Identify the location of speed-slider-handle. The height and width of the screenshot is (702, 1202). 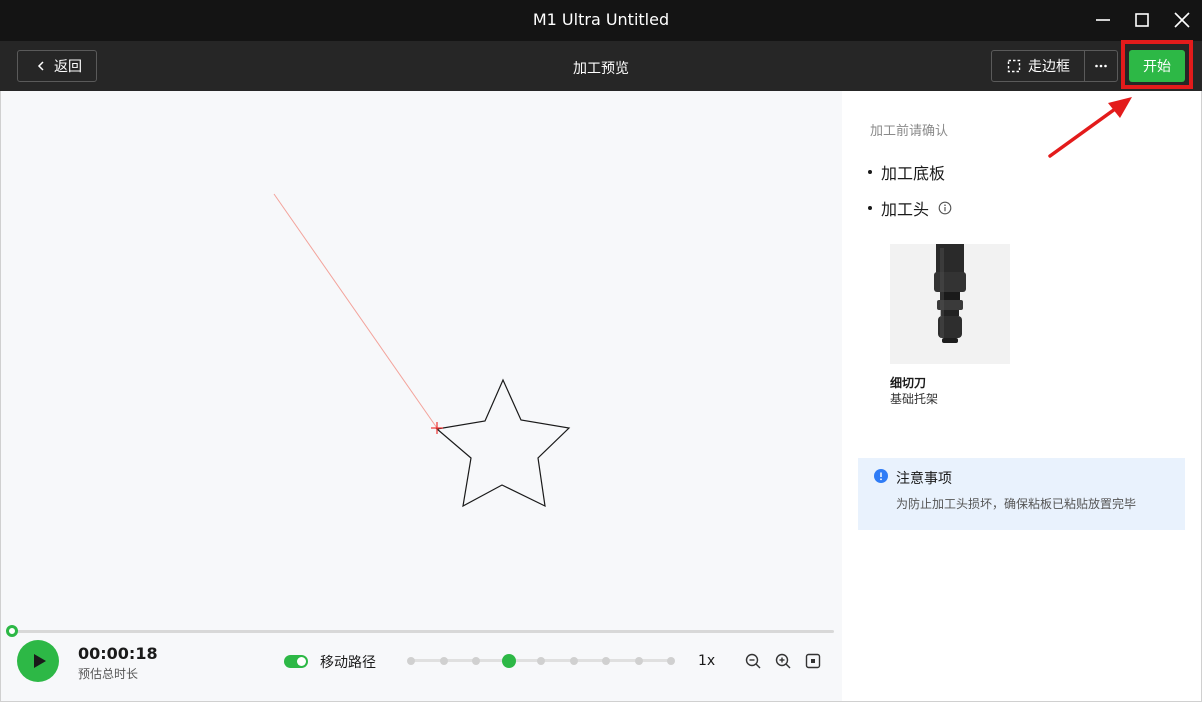
(508, 661).